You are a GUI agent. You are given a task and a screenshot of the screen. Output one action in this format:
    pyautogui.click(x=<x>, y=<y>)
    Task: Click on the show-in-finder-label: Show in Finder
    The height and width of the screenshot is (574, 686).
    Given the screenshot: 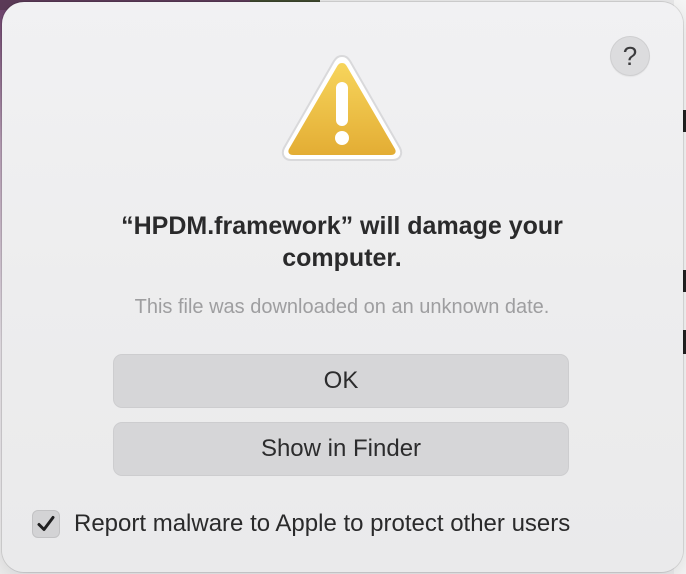 What is the action you would take?
    pyautogui.click(x=341, y=448)
    